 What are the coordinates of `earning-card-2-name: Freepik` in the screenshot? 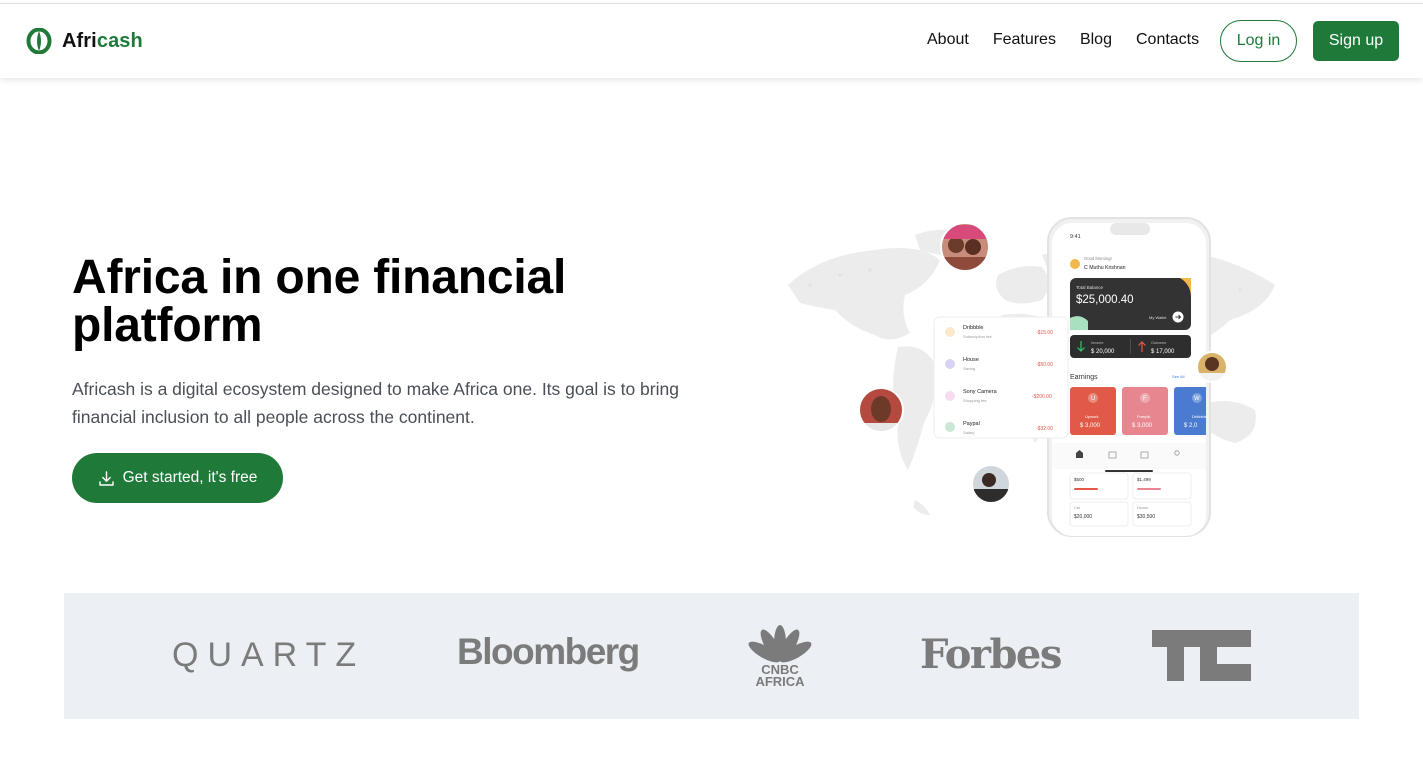 It's located at (1143, 416).